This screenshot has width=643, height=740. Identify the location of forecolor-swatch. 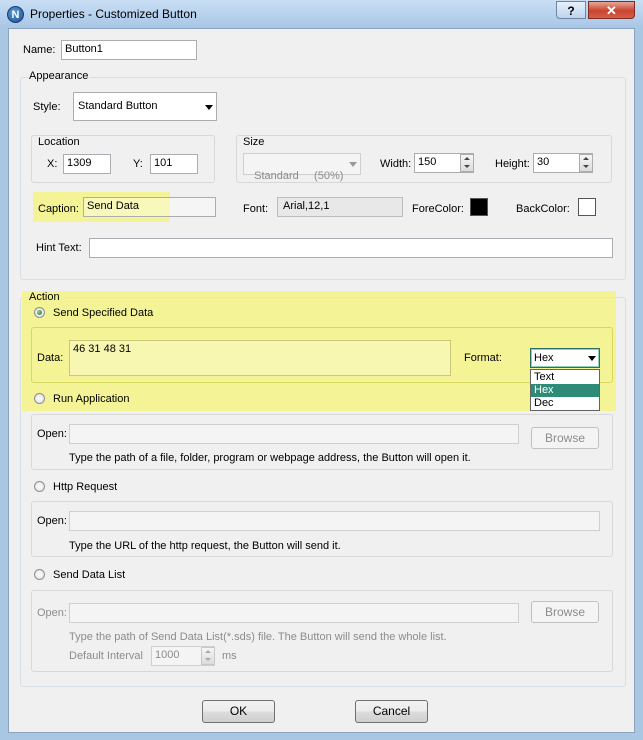
(479, 207).